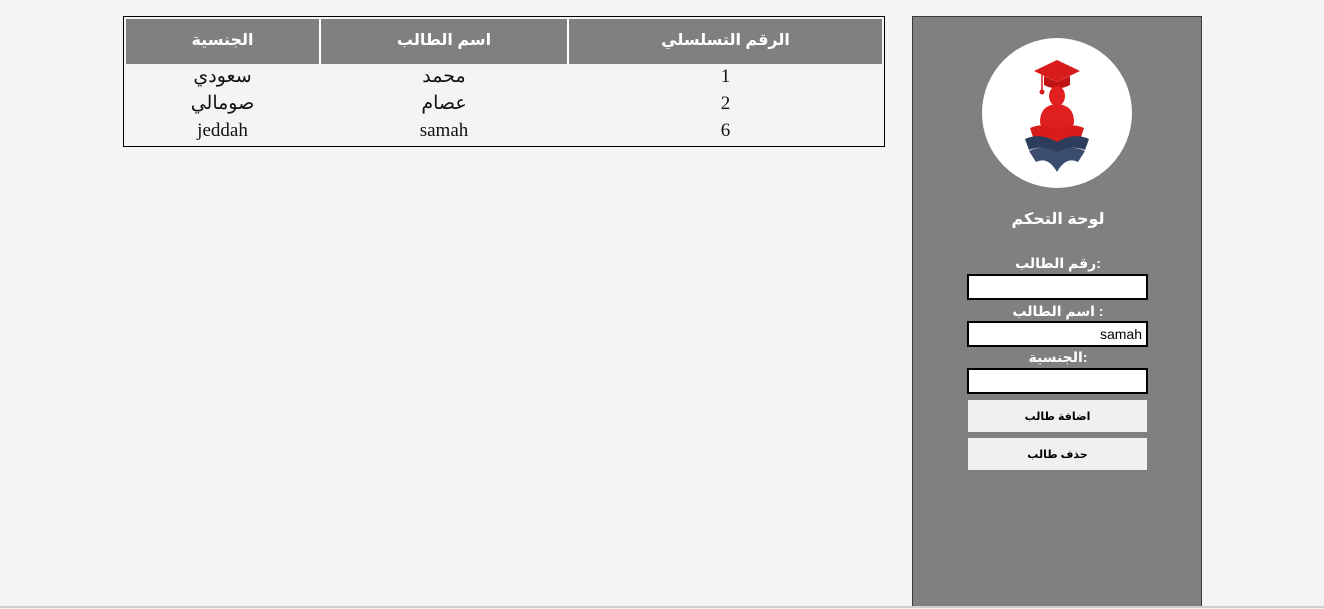 This screenshot has width=1324, height=609. What do you see at coordinates (1057, 381) in the screenshot?
I see `nationality-field` at bounding box center [1057, 381].